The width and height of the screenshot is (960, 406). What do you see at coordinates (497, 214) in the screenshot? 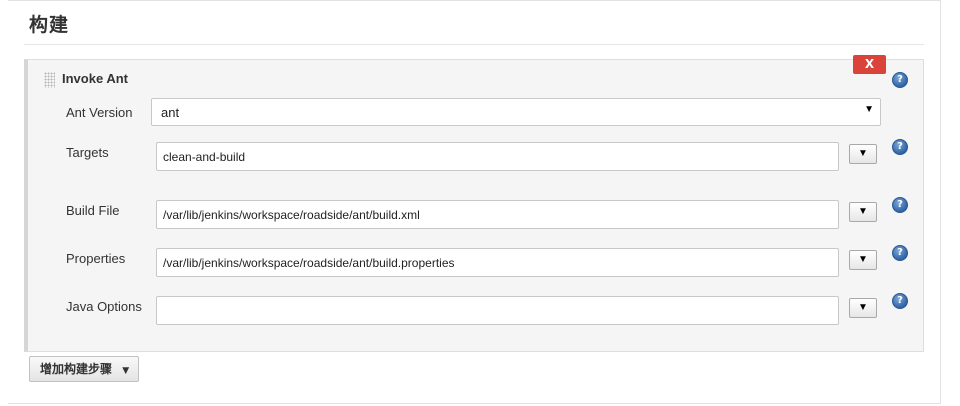
I see `build-file-input` at bounding box center [497, 214].